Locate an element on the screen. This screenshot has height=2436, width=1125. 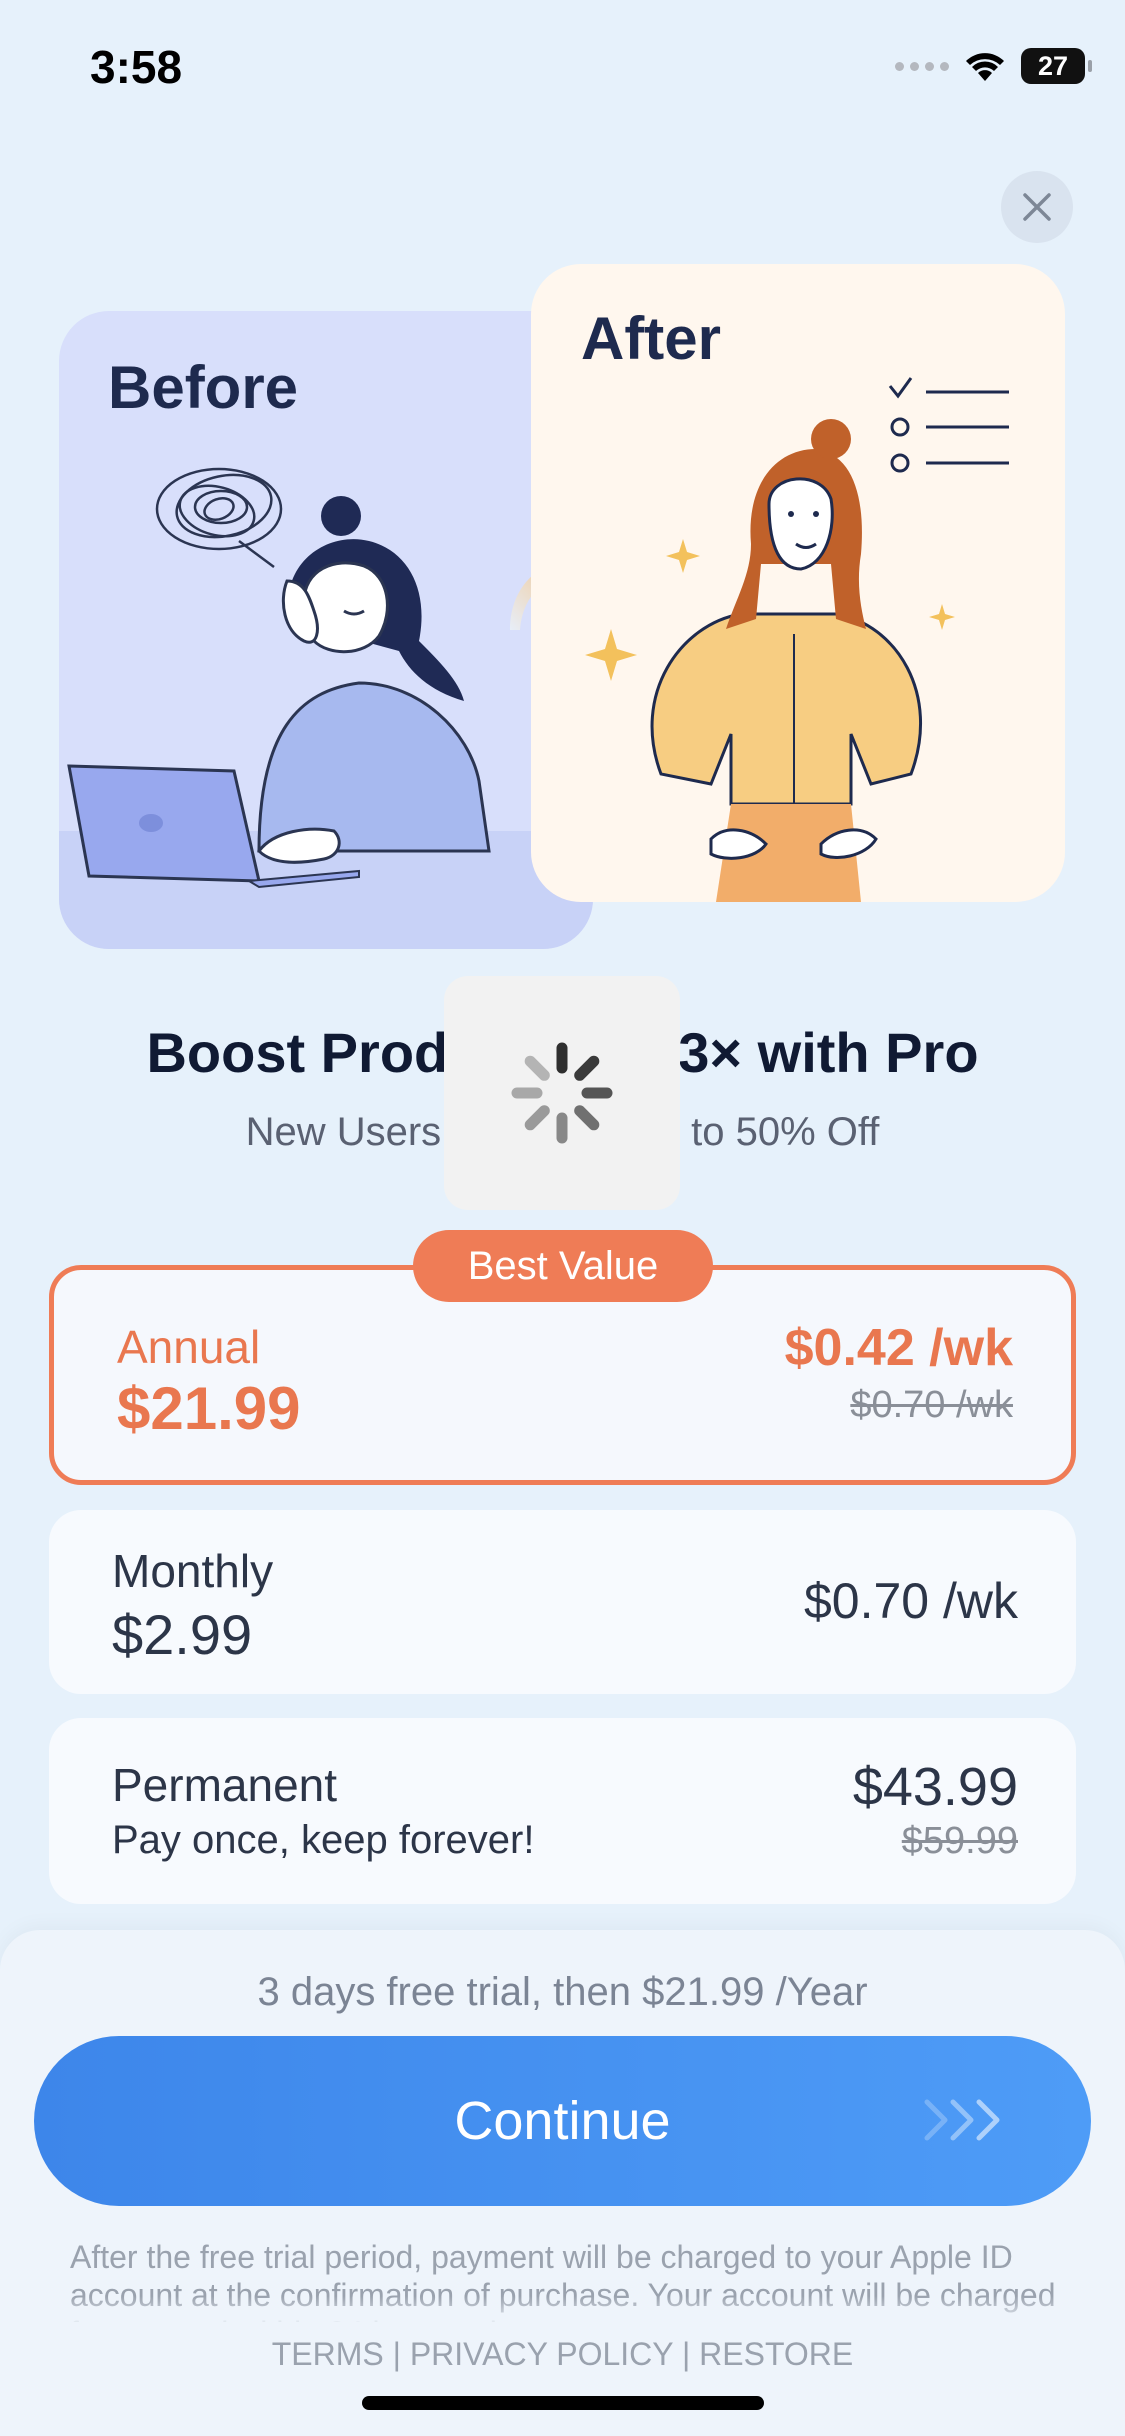
terms-link: TERMS is located at coordinates (328, 2354).